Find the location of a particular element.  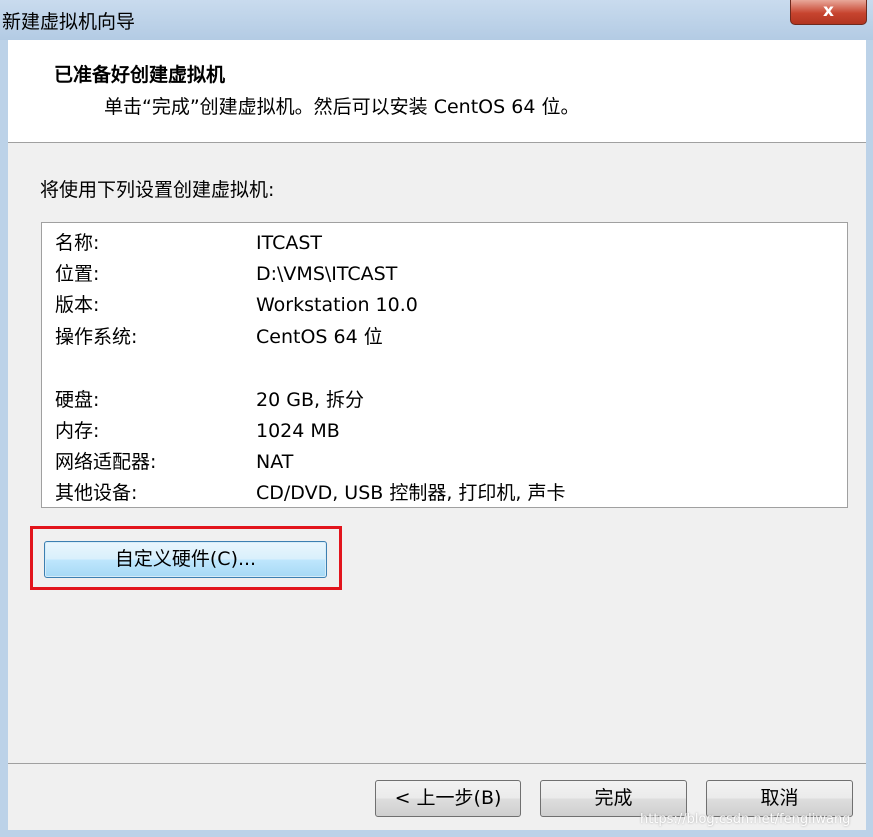

summary-key: 操作系统: is located at coordinates (96, 337).